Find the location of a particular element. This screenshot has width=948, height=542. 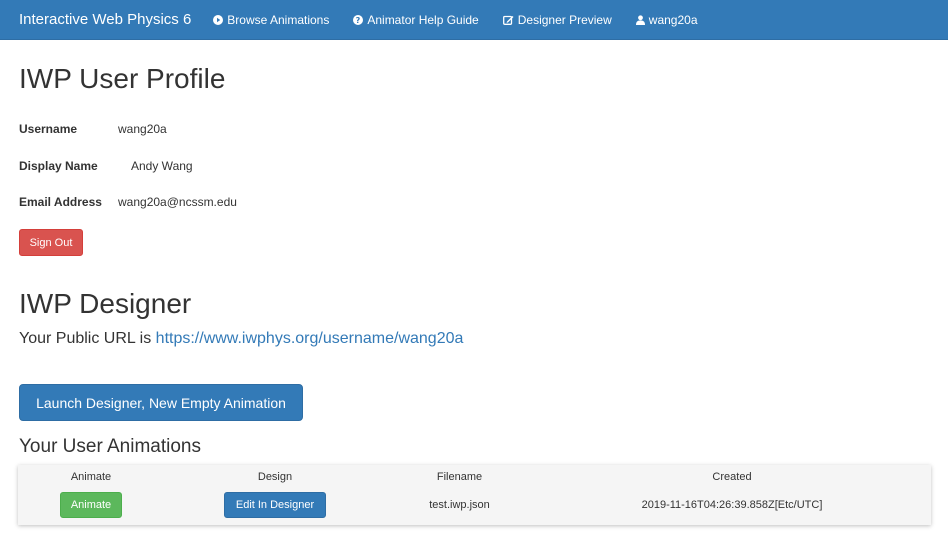

question-circle-icon: ? is located at coordinates (358, 19).